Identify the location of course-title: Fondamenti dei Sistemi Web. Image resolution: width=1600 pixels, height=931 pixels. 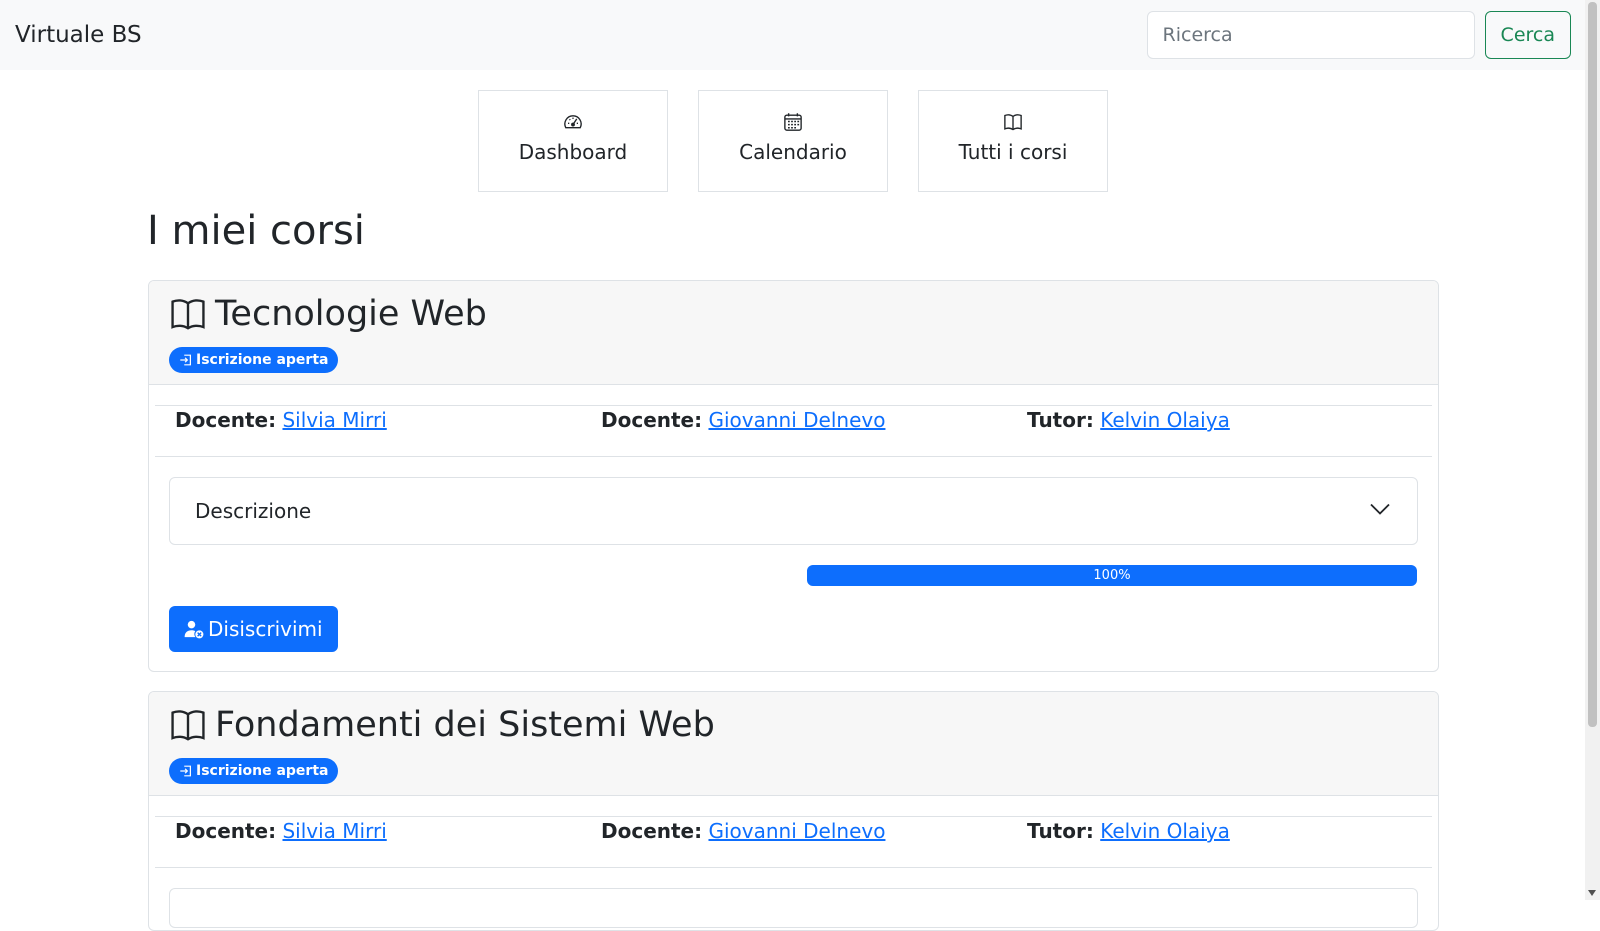
(793, 725).